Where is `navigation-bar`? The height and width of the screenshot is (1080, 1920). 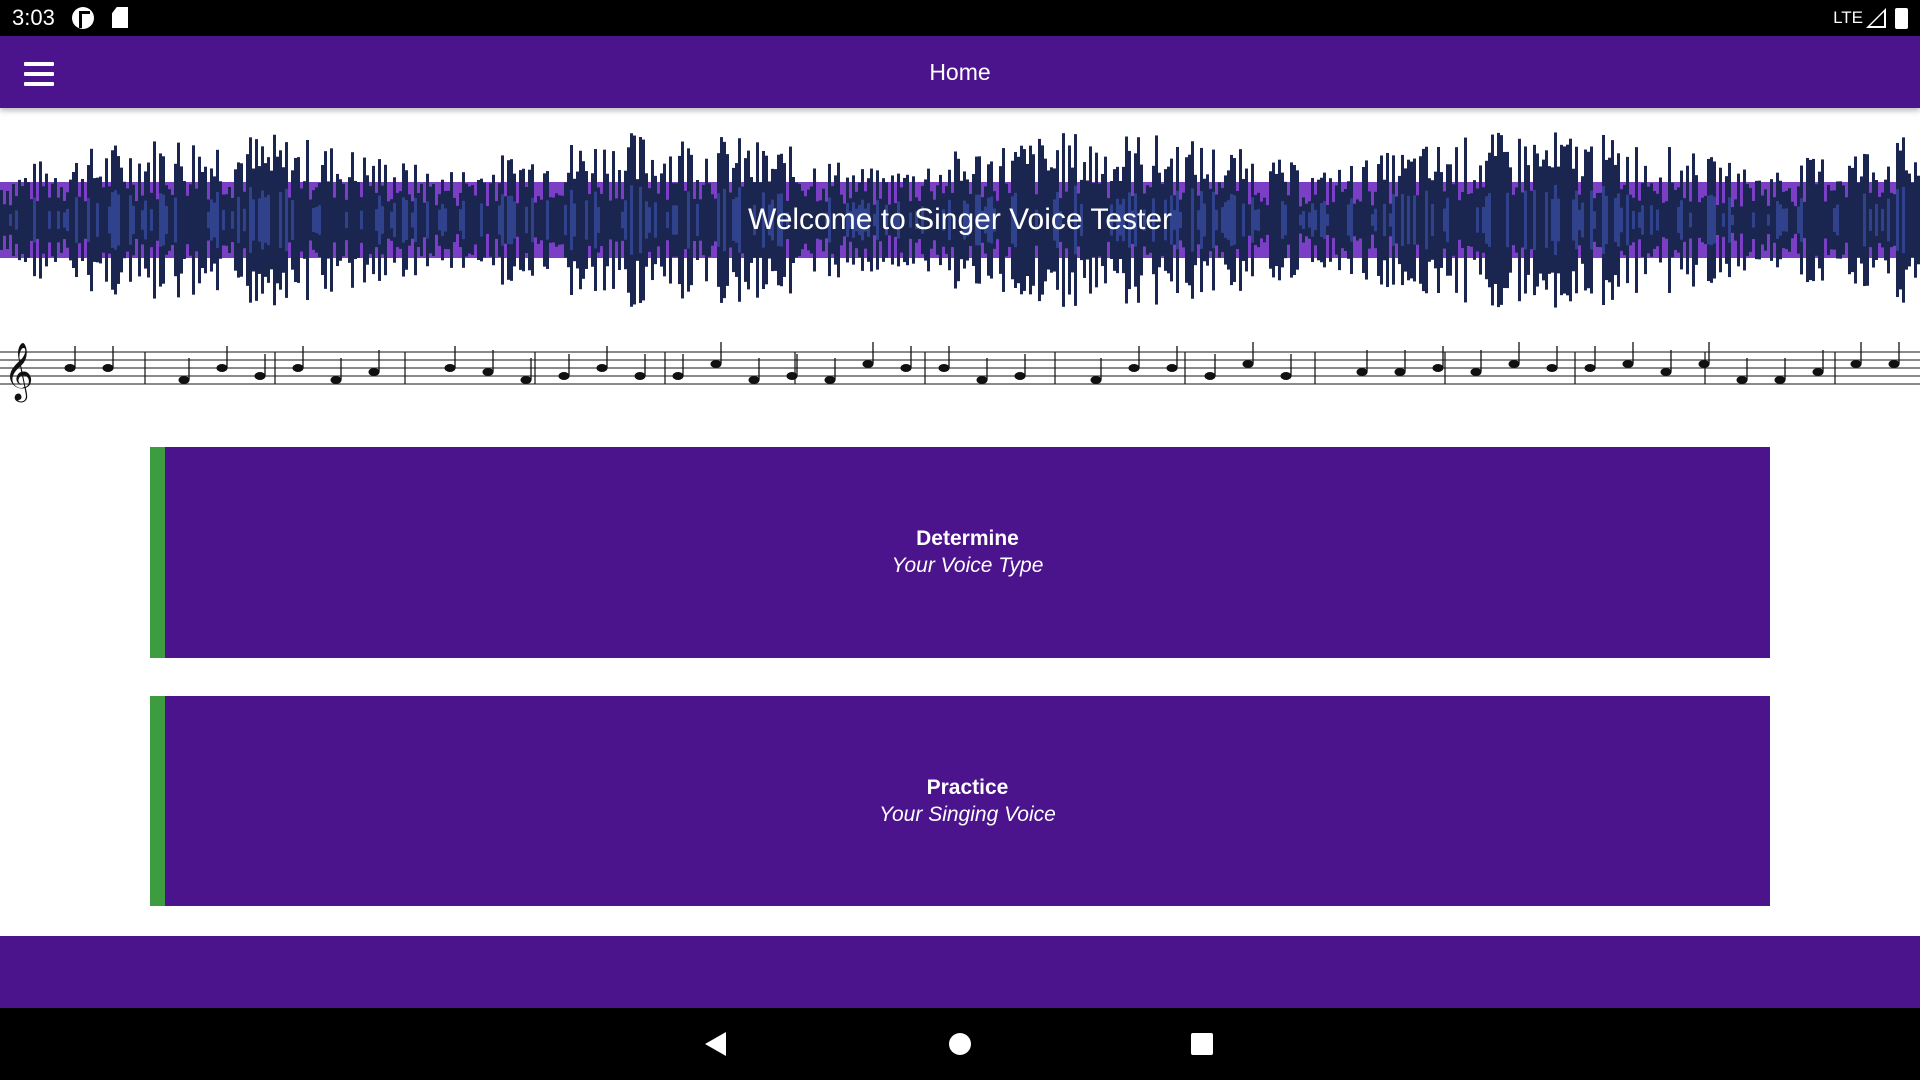
navigation-bar is located at coordinates (960, 1044).